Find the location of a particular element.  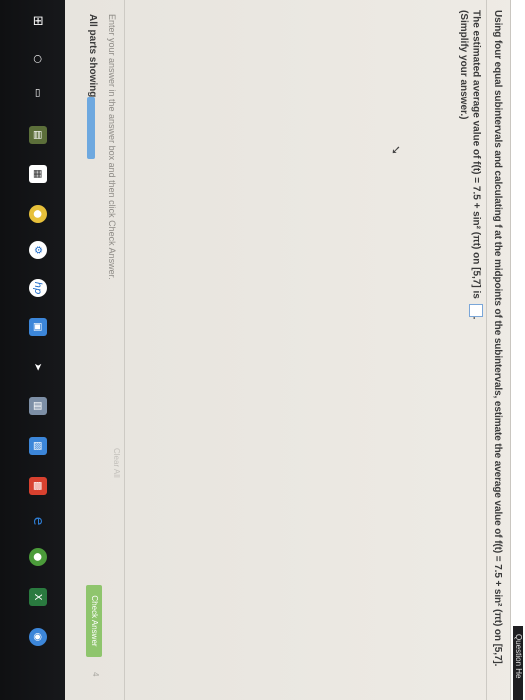

taskbar: ⊞ ○ ▭ ▤ ▦ ● ⚙ hp ▣ ➤ ▥ ▧ ▩ e ● X ◉ is located at coordinates (32, 350).